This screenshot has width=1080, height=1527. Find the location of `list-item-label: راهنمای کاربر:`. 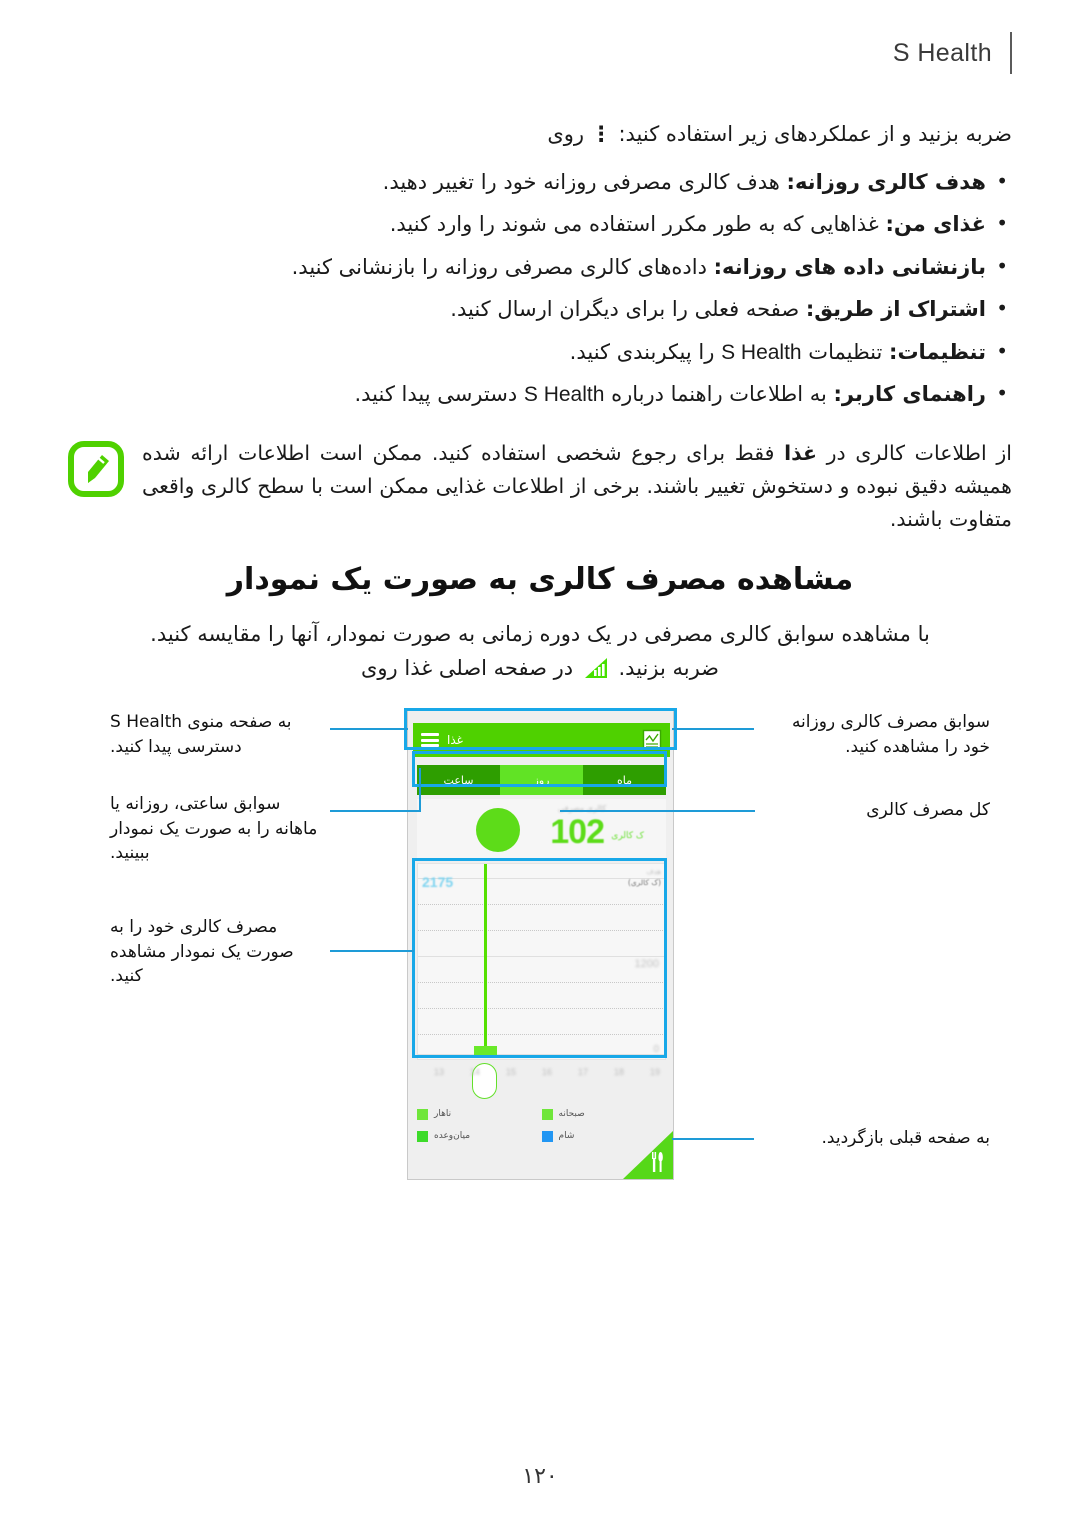

list-item-label: راهنمای کاربر: is located at coordinates (909, 394).